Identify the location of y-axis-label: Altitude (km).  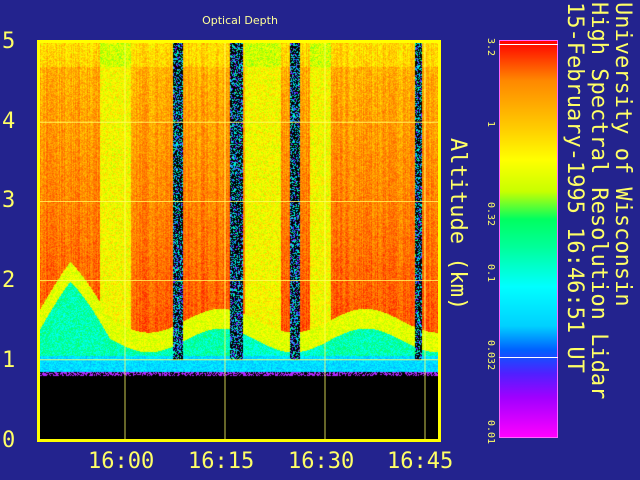
(457, 224).